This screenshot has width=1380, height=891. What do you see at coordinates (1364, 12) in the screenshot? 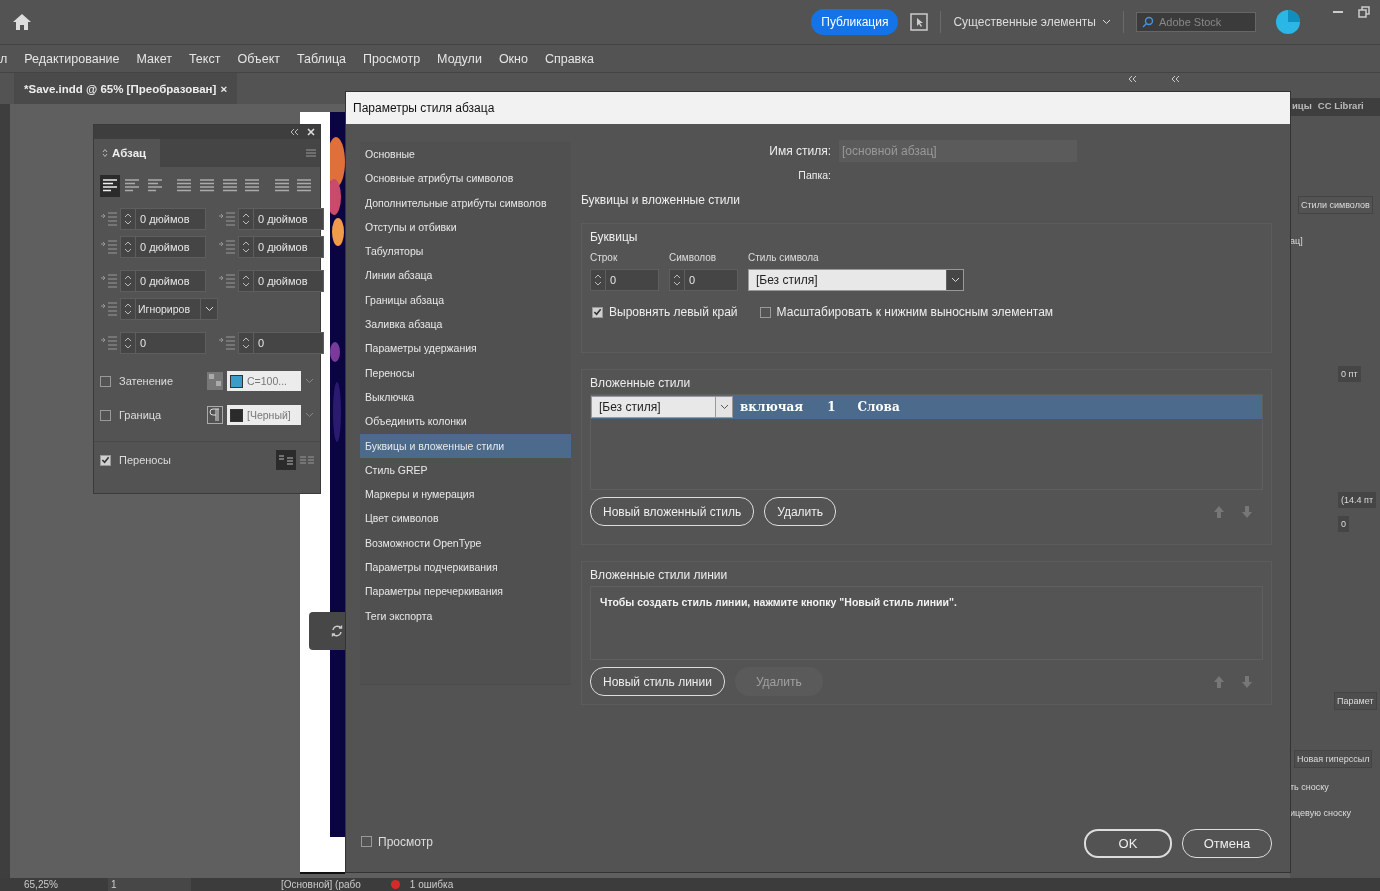
I see `restore-icon` at bounding box center [1364, 12].